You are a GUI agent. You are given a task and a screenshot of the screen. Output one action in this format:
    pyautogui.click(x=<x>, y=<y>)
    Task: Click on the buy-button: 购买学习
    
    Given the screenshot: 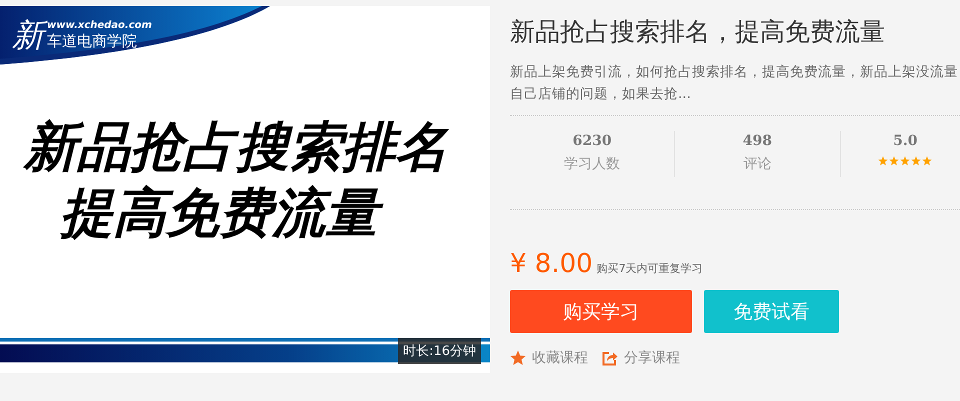 What is the action you would take?
    pyautogui.click(x=601, y=311)
    